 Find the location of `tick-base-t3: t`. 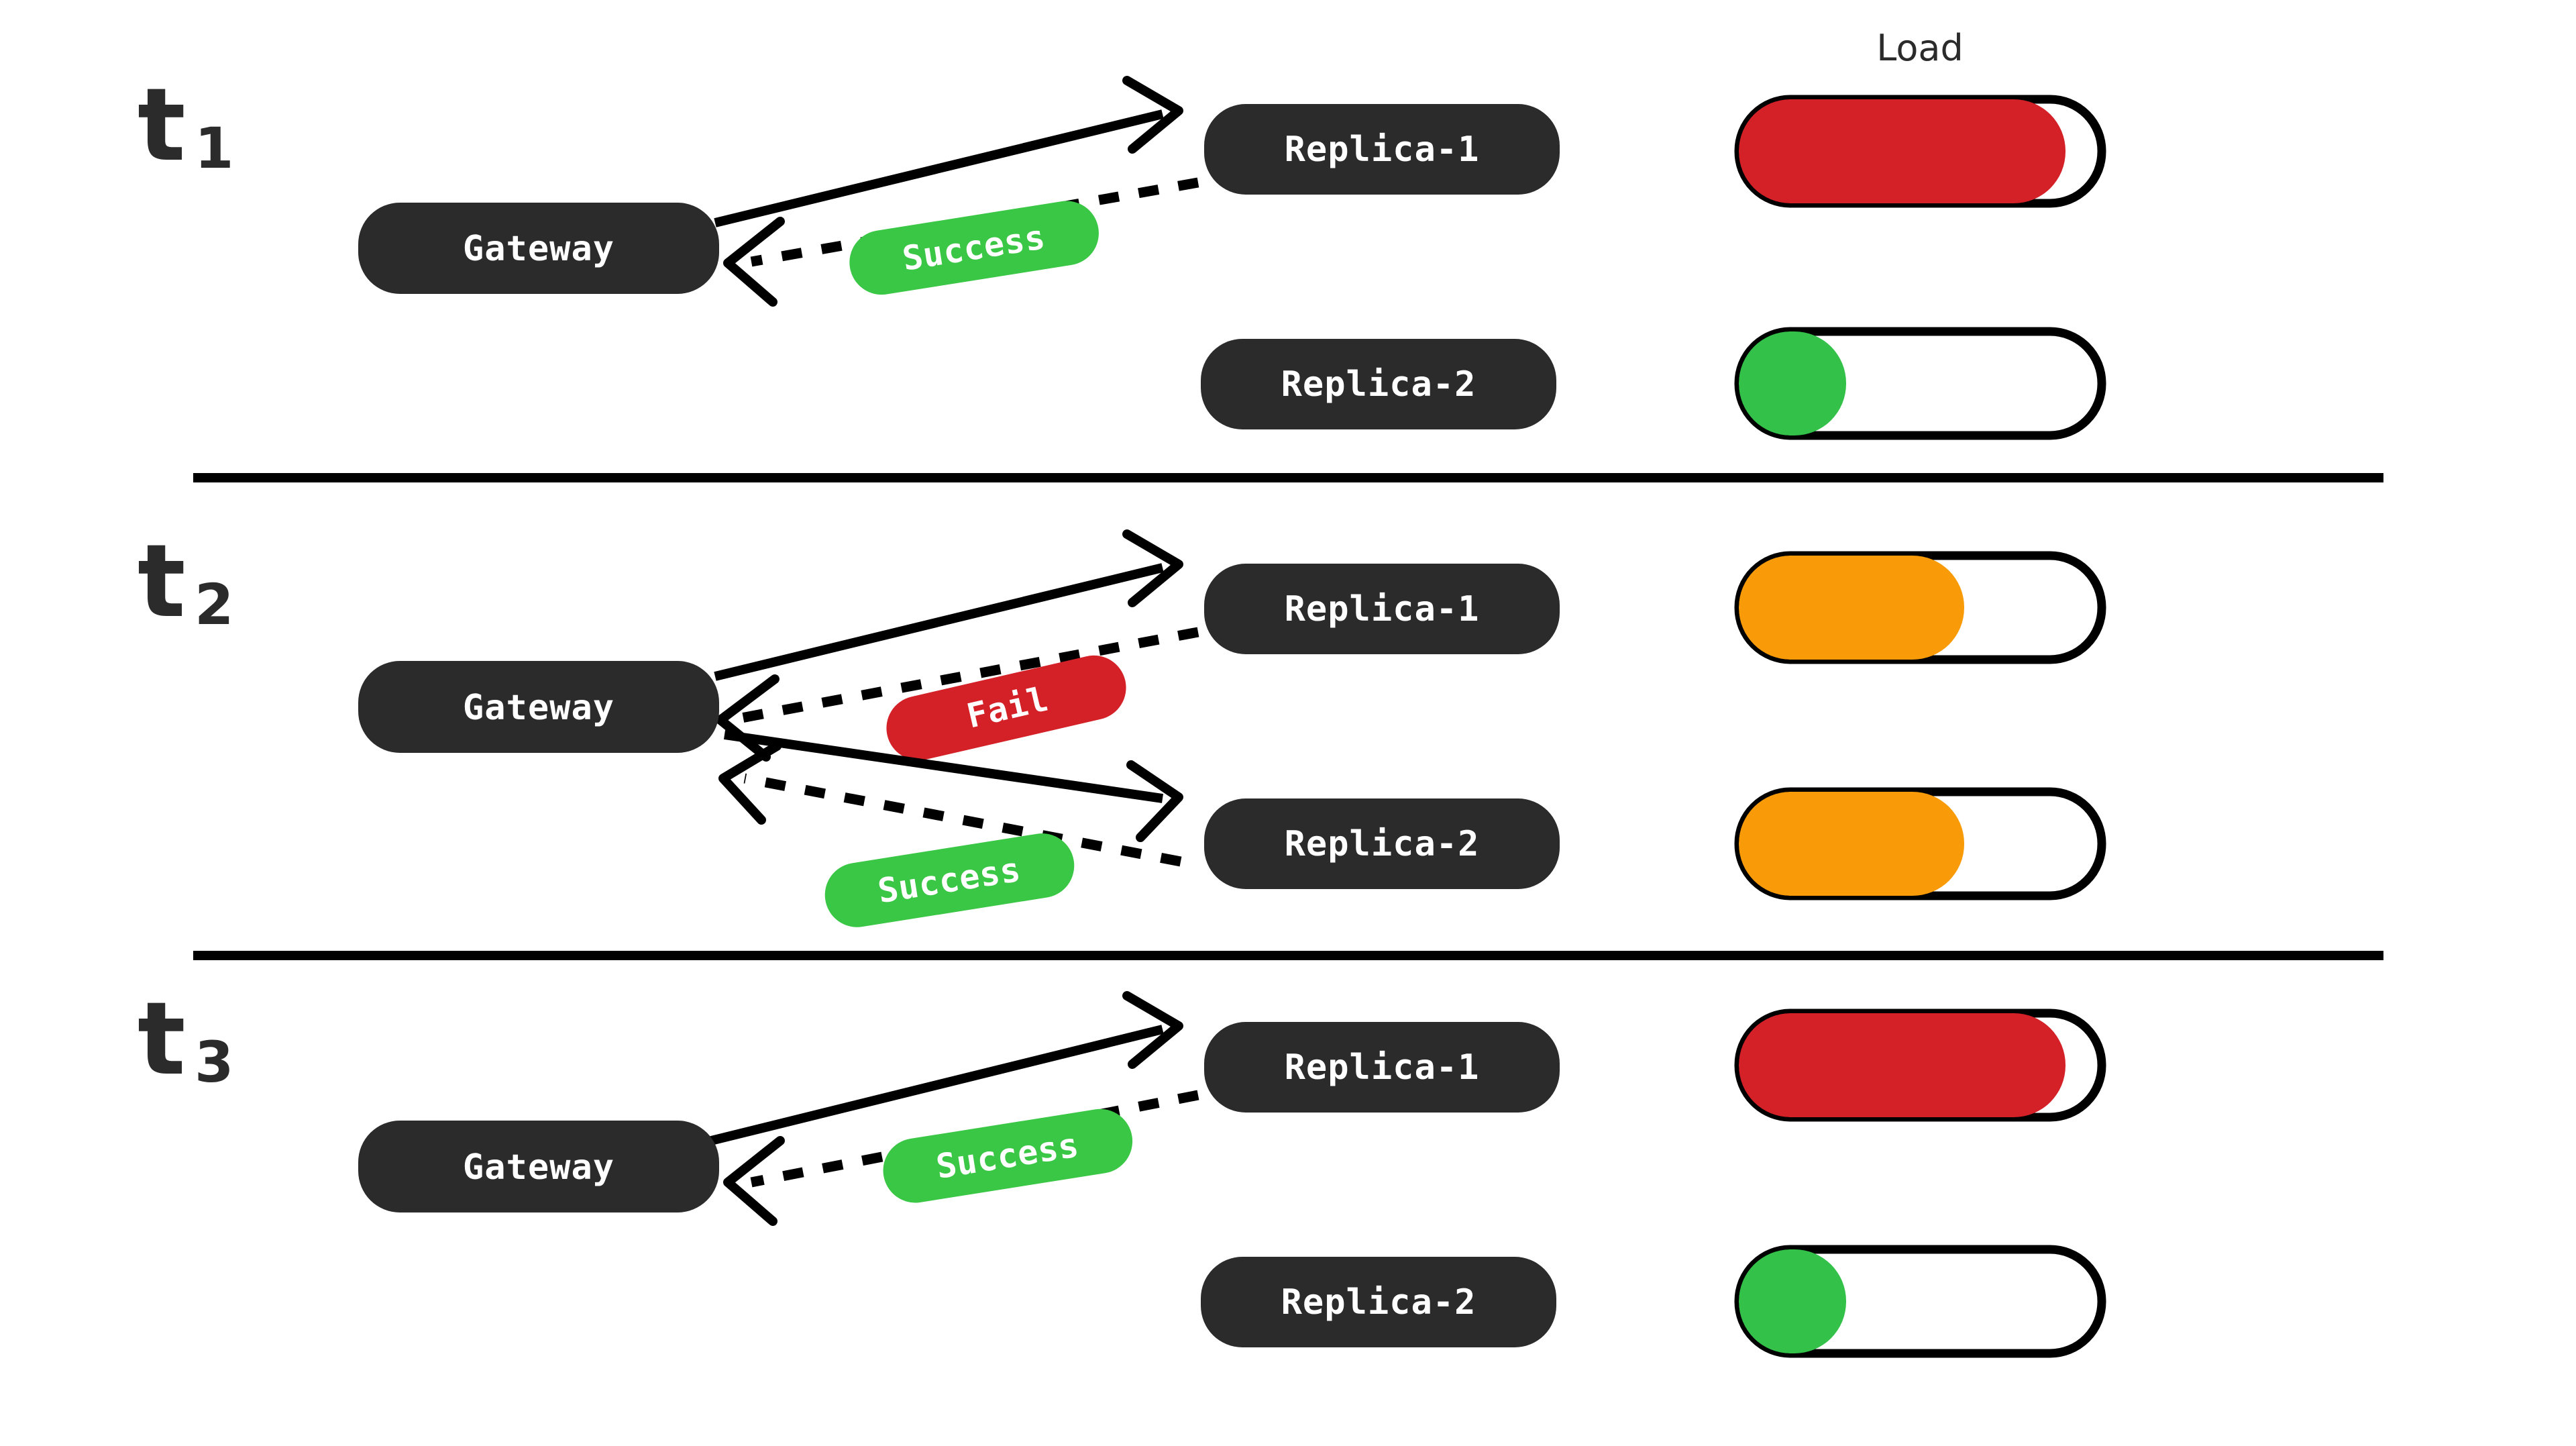

tick-base-t3: t is located at coordinates (162, 1039).